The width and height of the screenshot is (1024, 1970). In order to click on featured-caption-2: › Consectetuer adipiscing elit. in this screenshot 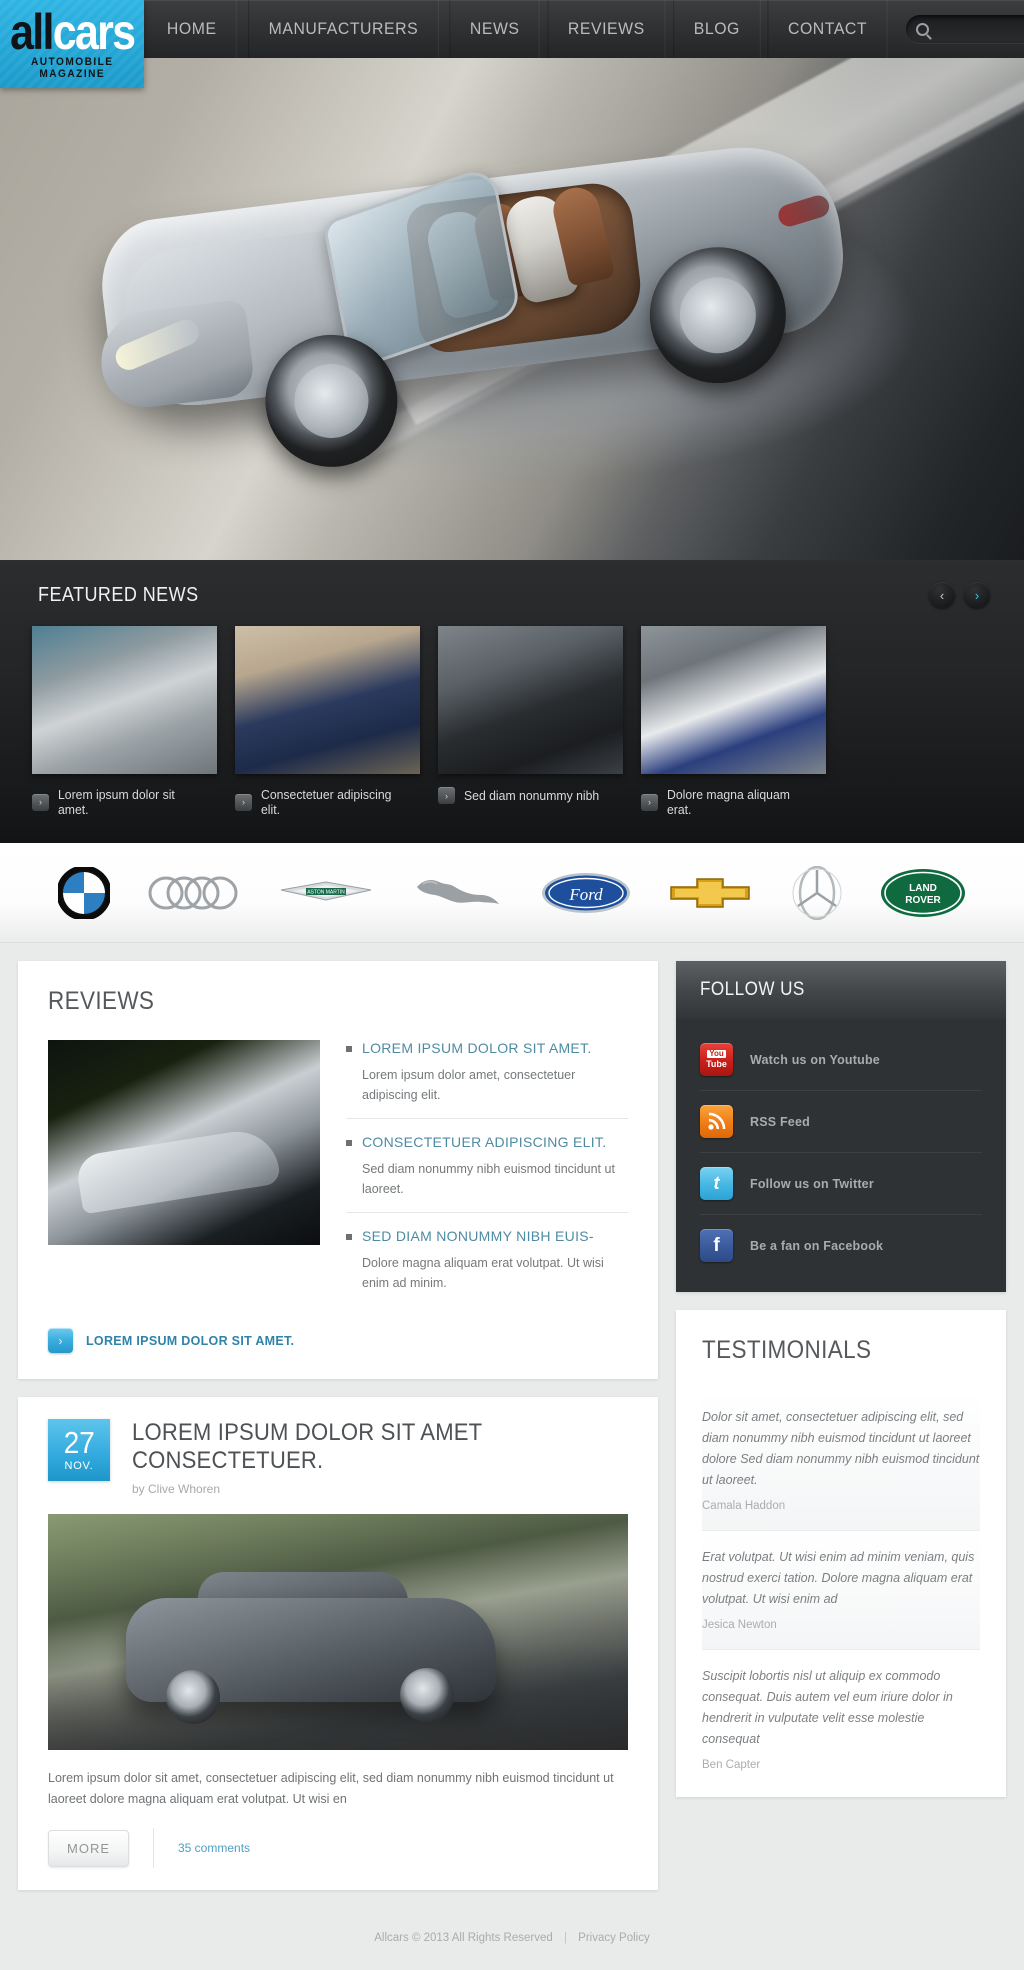, I will do `click(327, 802)`.